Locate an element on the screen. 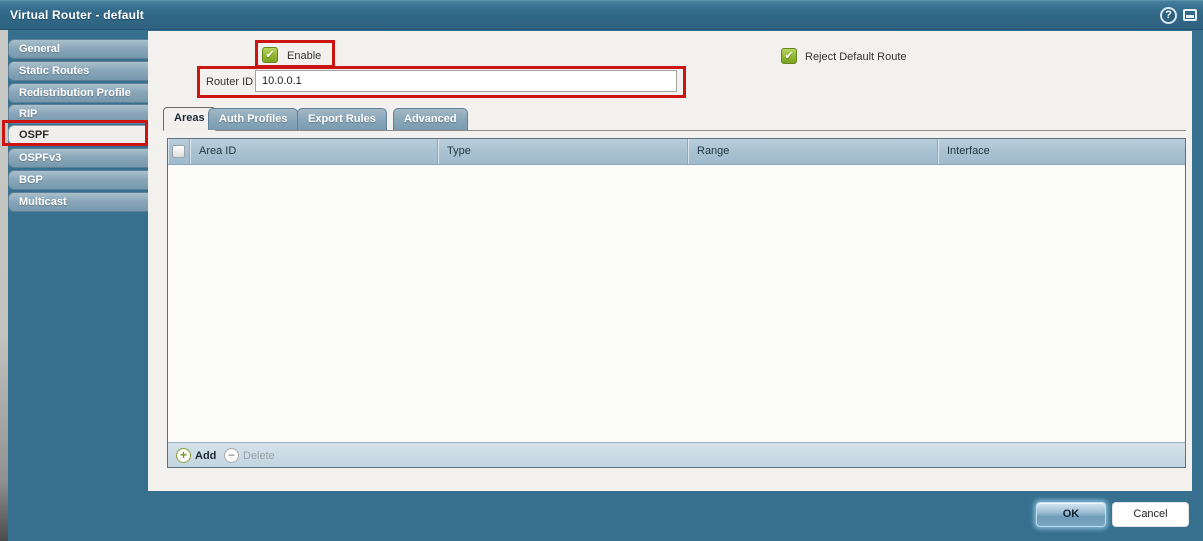 This screenshot has width=1203, height=541. title-bar: Virtual Router - default ? is located at coordinates (601, 15).